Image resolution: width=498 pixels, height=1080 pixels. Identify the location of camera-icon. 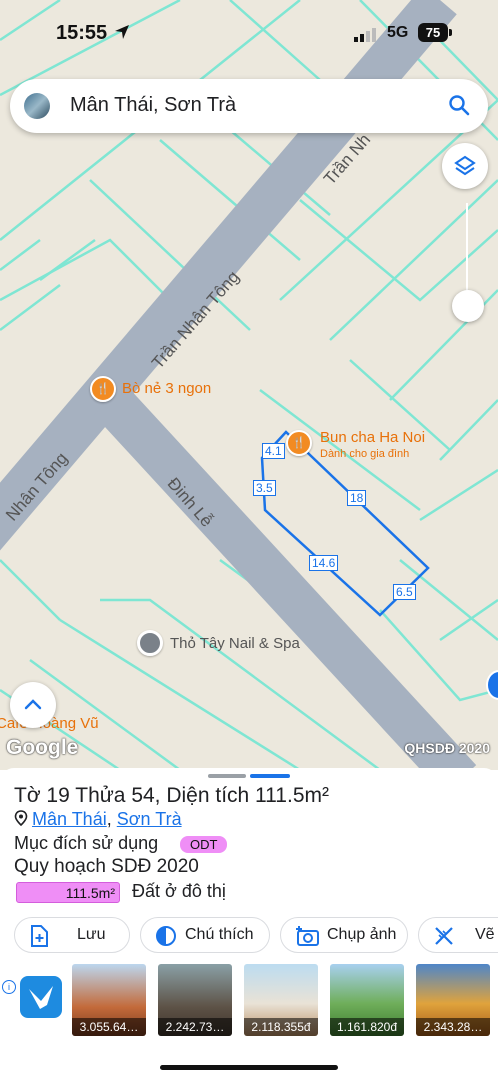
(307, 936).